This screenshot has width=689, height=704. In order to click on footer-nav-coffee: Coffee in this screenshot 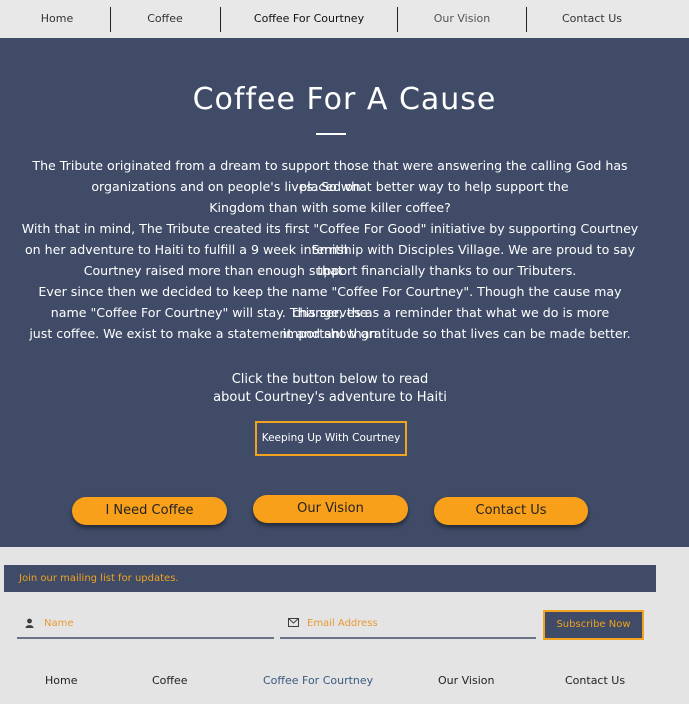, I will do `click(170, 681)`.